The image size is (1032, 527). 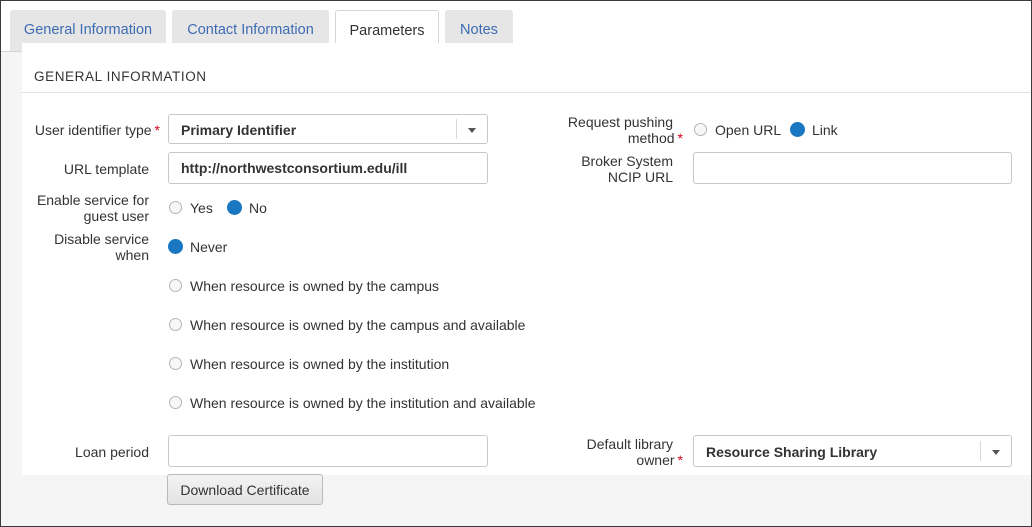 What do you see at coordinates (601, 138) in the screenshot?
I see `request-pushing-method-label-line2-row: method *` at bounding box center [601, 138].